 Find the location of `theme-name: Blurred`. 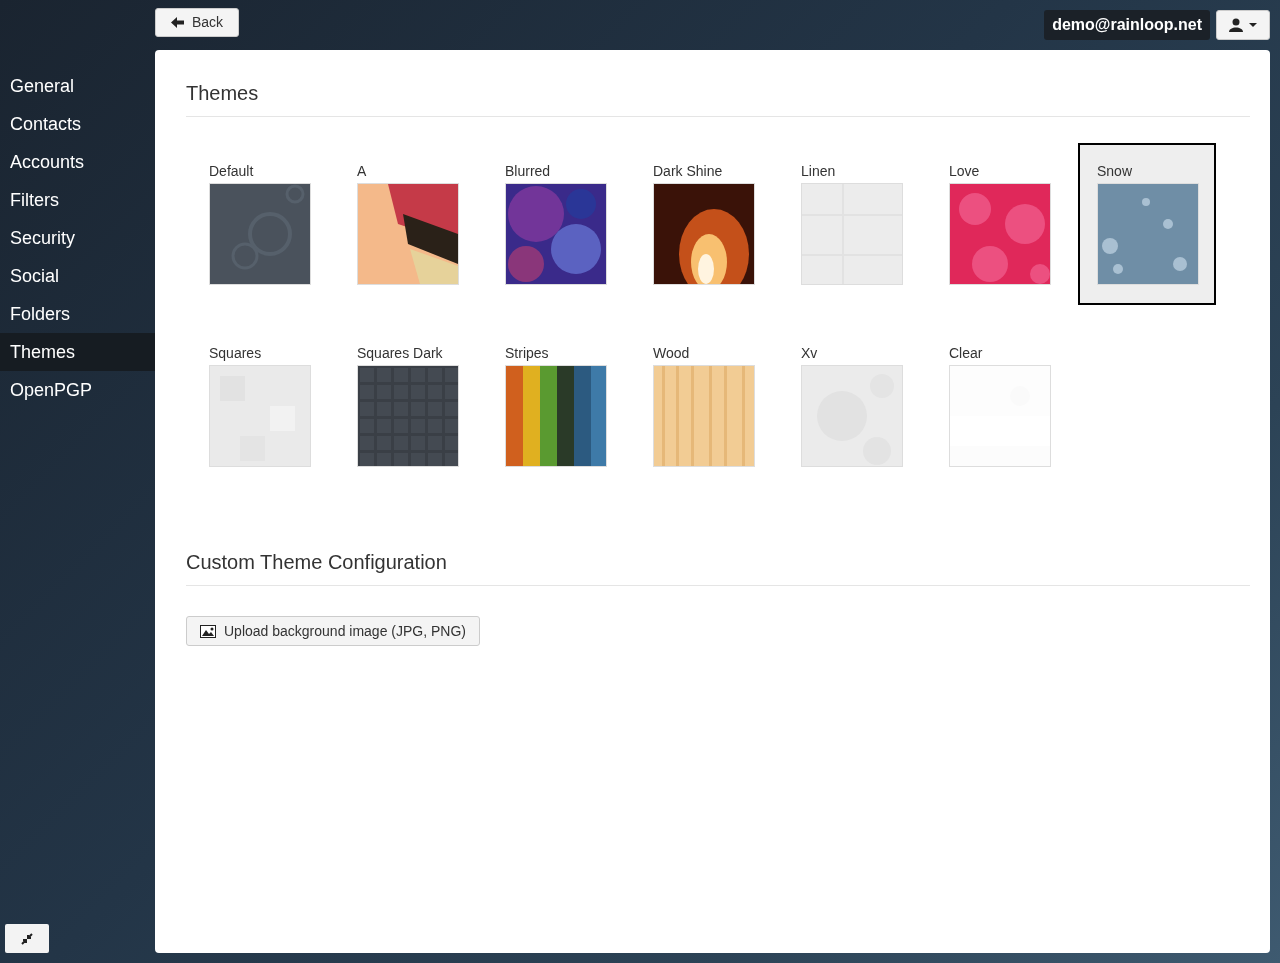

theme-name: Blurred is located at coordinates (528, 171).